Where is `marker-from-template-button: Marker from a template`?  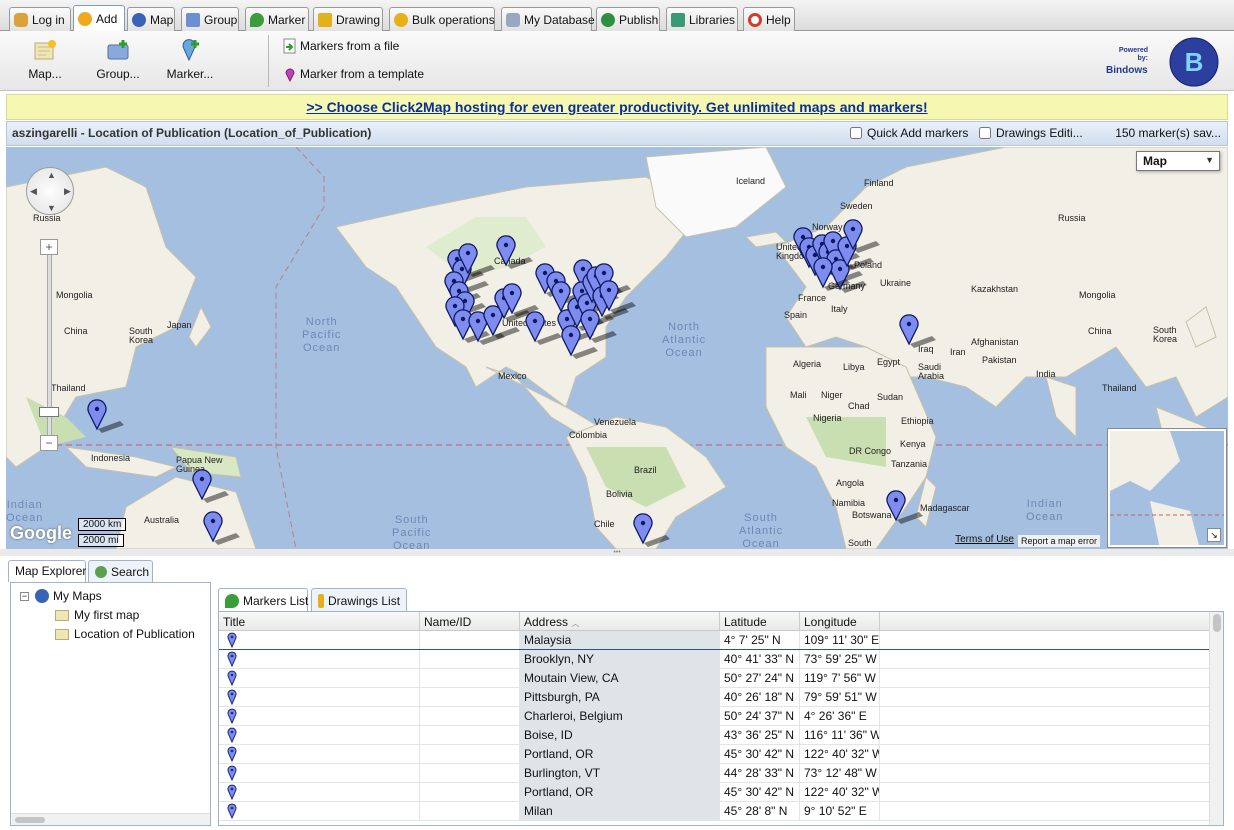 marker-from-template-button: Marker from a template is located at coordinates (353, 74).